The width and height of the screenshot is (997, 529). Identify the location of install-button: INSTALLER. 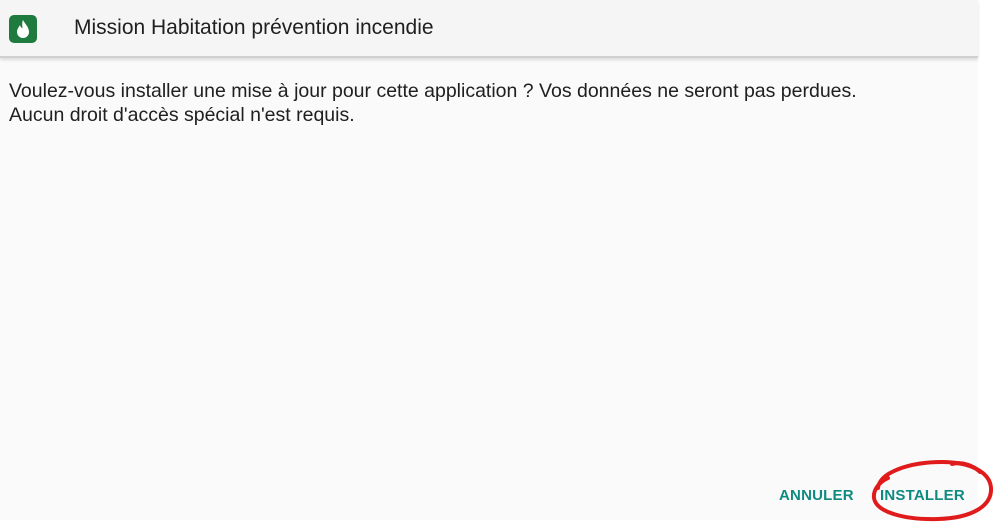
(922, 495).